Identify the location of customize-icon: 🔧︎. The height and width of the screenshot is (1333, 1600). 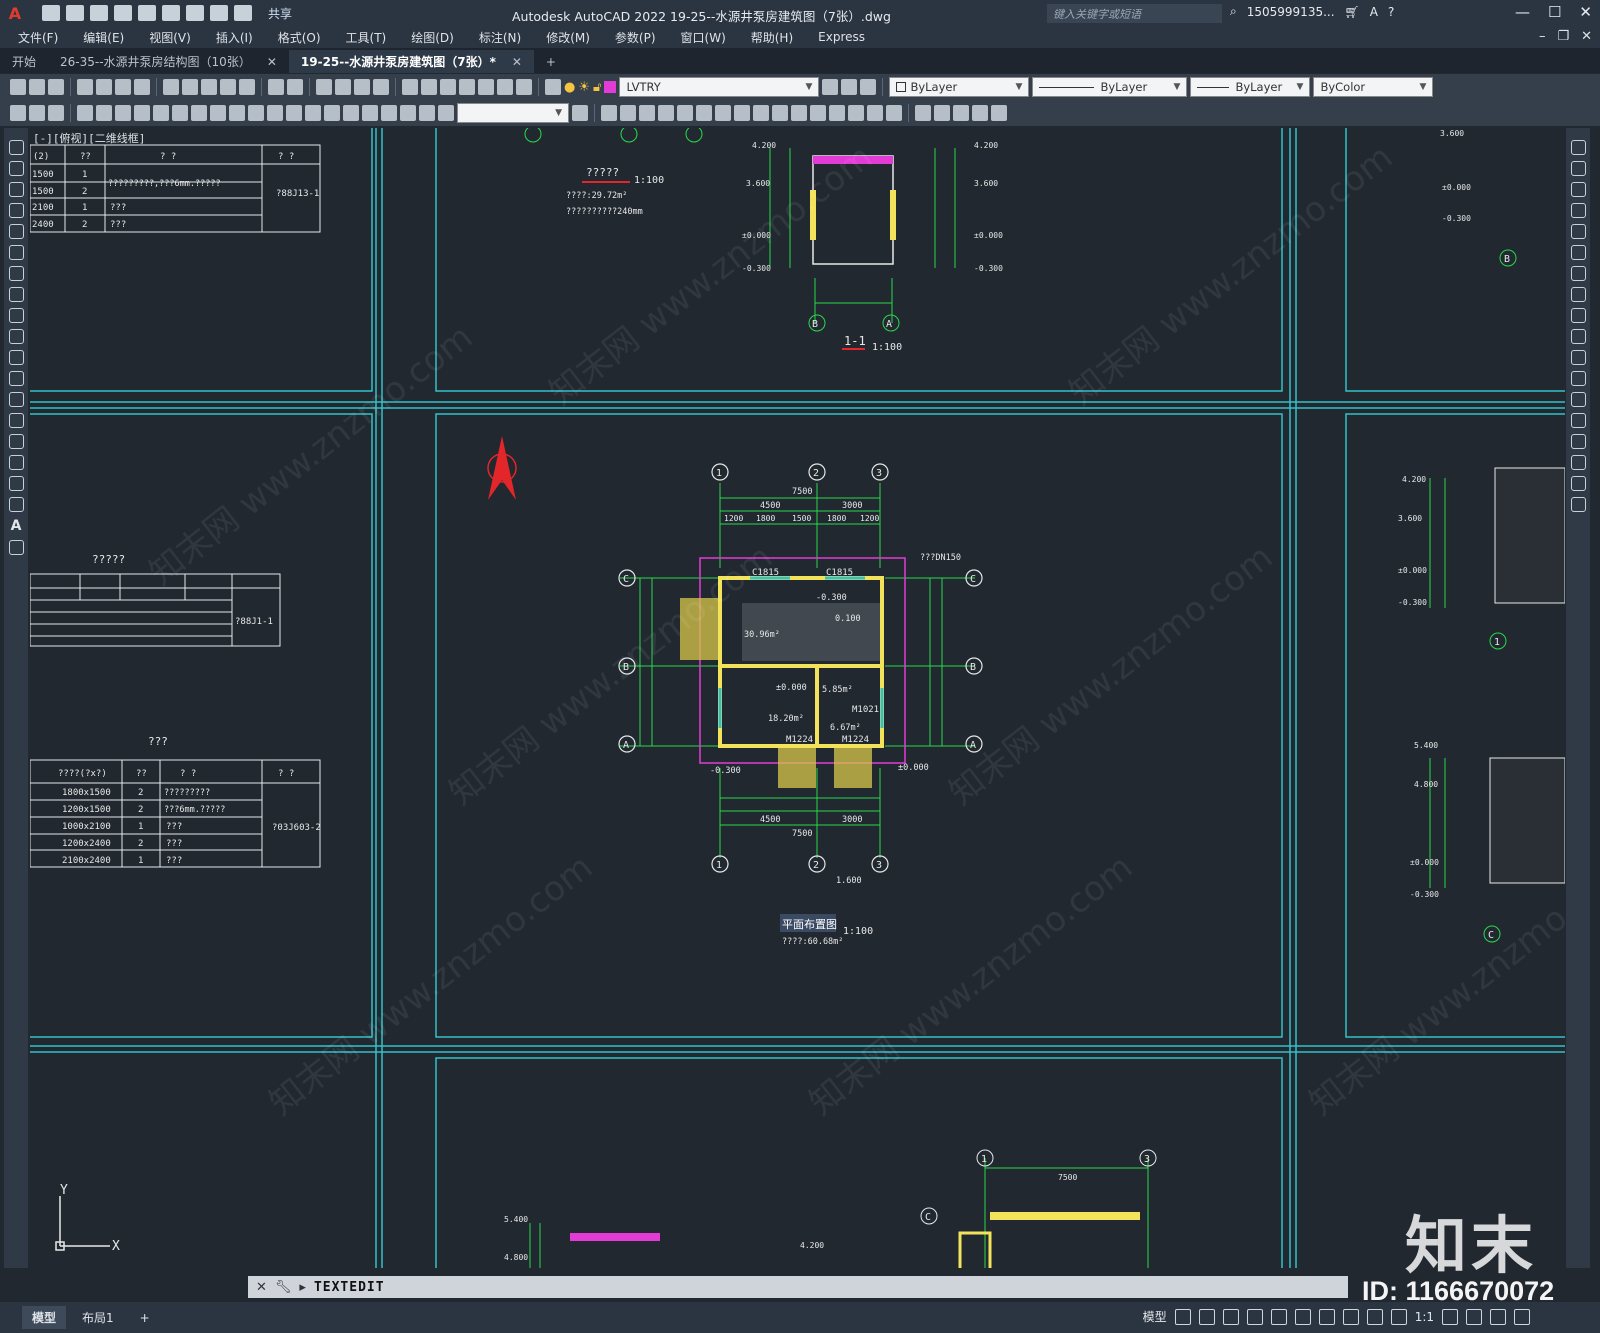
(283, 1287).